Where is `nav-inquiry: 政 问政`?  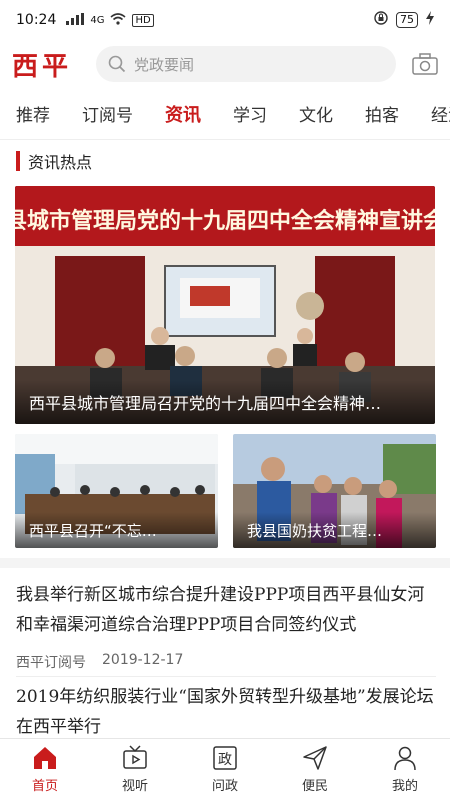
nav-inquiry: 政 问政 is located at coordinates (225, 769).